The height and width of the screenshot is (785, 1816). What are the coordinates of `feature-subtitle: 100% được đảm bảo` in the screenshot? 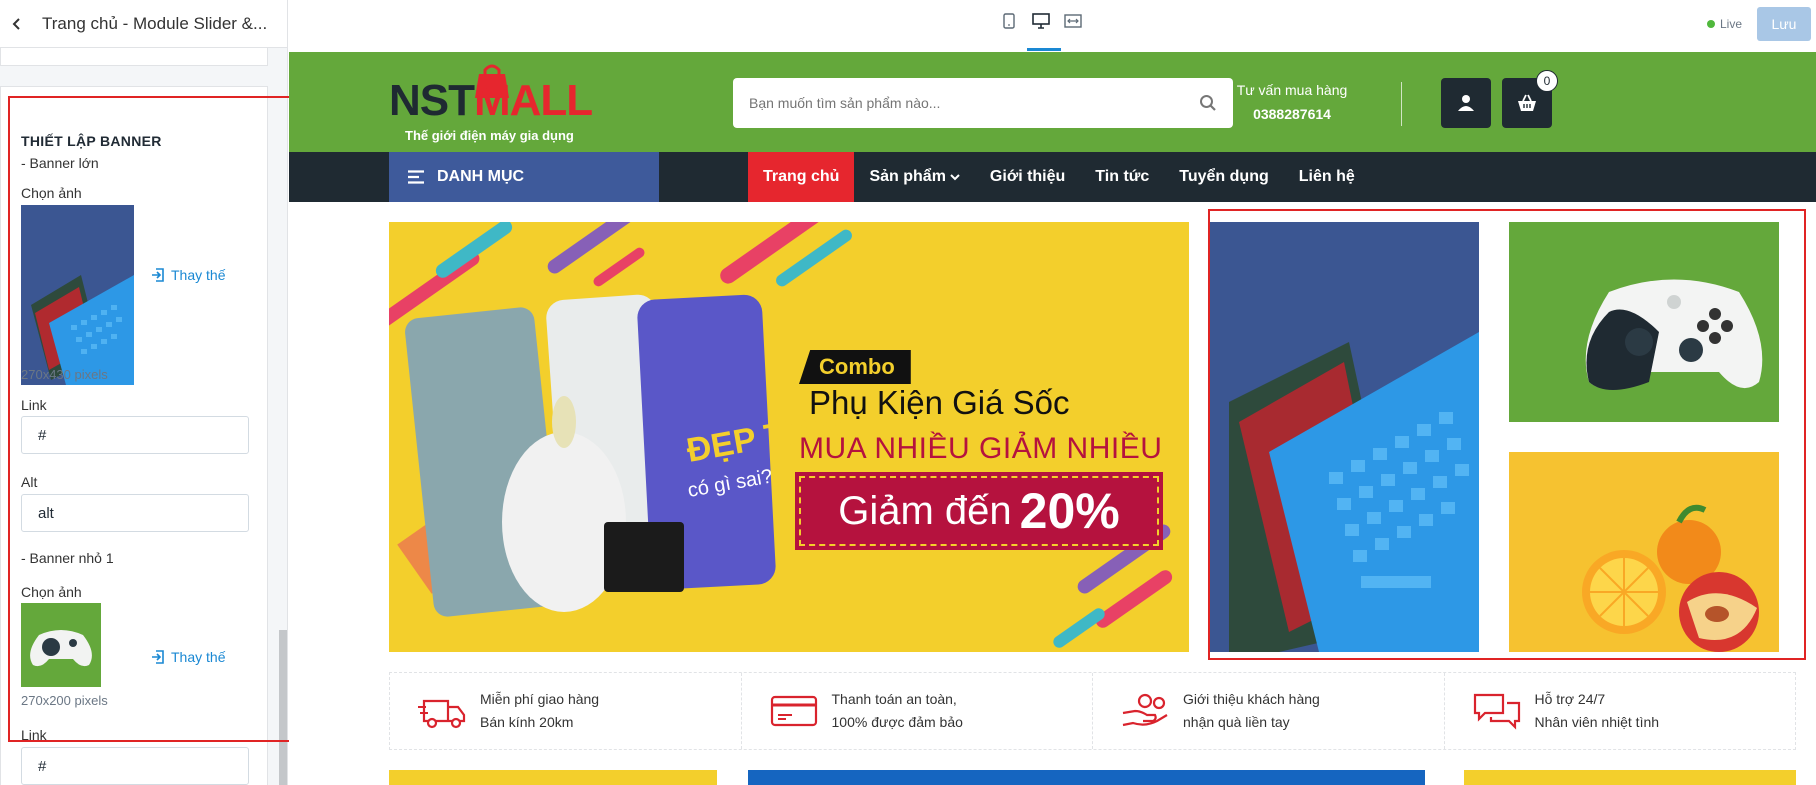 It's located at (897, 722).